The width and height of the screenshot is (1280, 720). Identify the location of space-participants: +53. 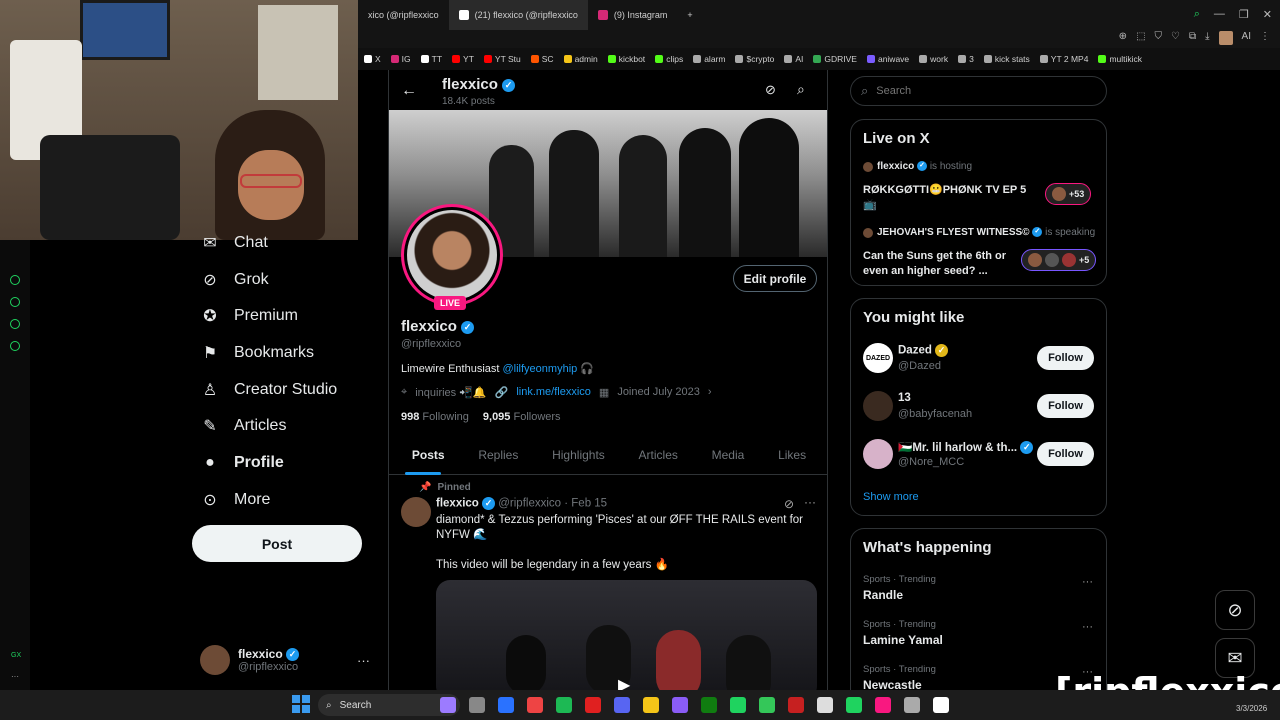
(1068, 194).